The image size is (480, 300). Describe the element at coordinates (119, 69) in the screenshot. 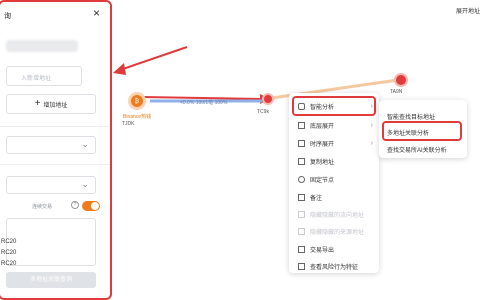

I see `annotation-arrowhead` at that location.